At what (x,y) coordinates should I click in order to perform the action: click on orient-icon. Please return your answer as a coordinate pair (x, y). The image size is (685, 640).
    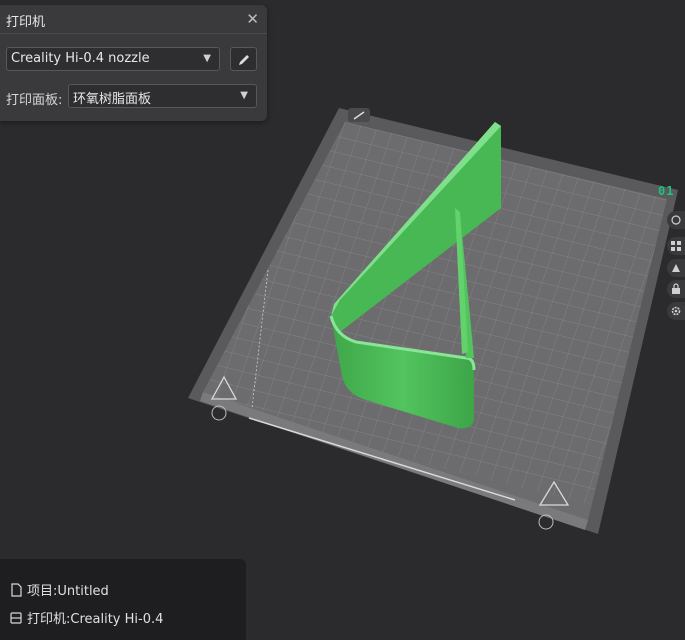
    Looking at the image, I should click on (676, 268).